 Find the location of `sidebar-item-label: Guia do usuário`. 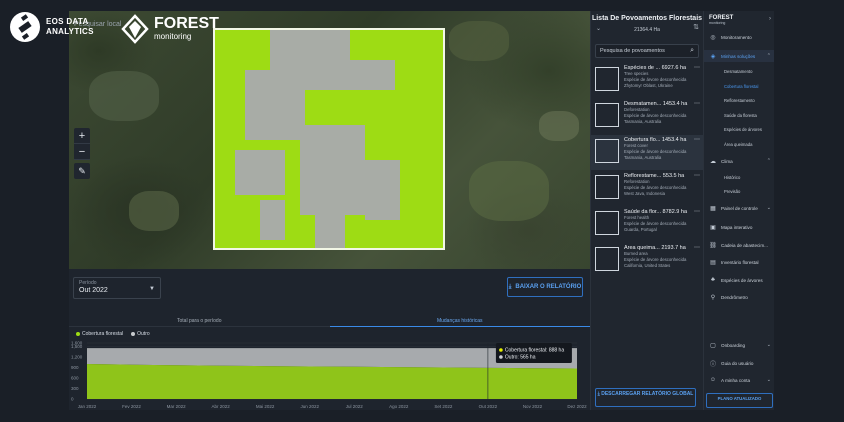

sidebar-item-label: Guia do usuário is located at coordinates (737, 363).